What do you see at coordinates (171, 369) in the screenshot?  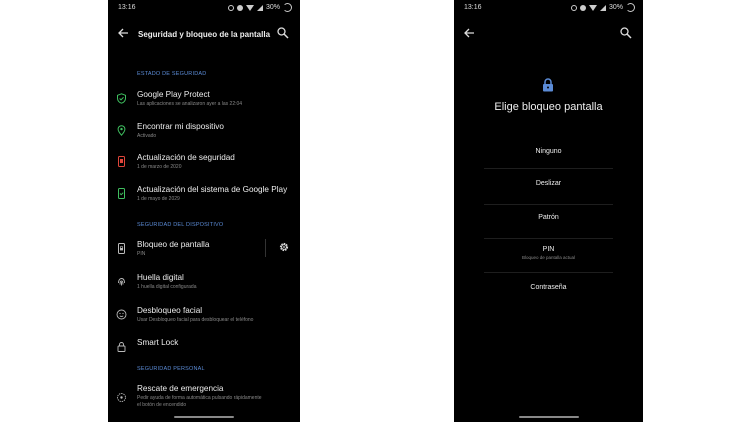 I see `section-header-personal: SEGURIDAD PERSONAL` at bounding box center [171, 369].